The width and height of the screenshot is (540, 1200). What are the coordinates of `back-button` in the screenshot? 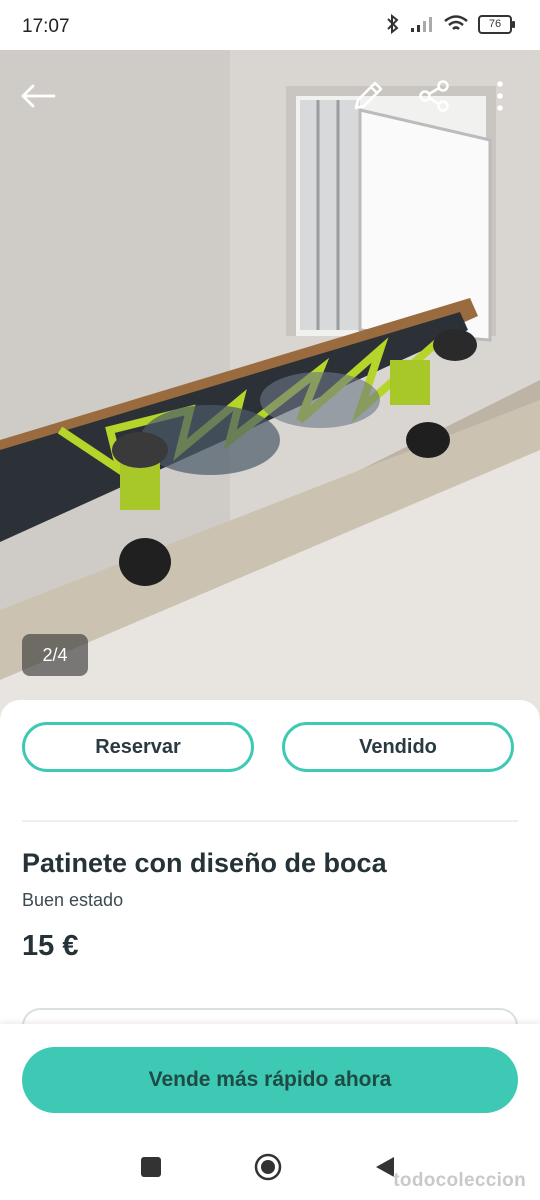 It's located at (38, 96).